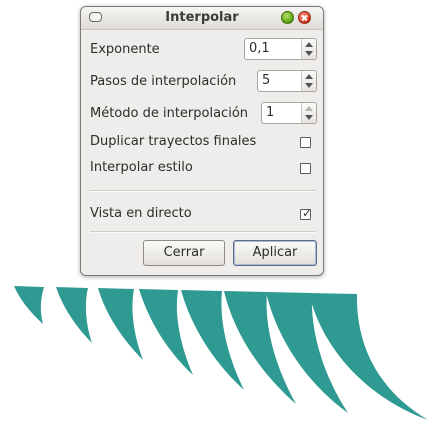 The width and height of the screenshot is (438, 439). I want to click on exponent-spin-buttons, so click(308, 49).